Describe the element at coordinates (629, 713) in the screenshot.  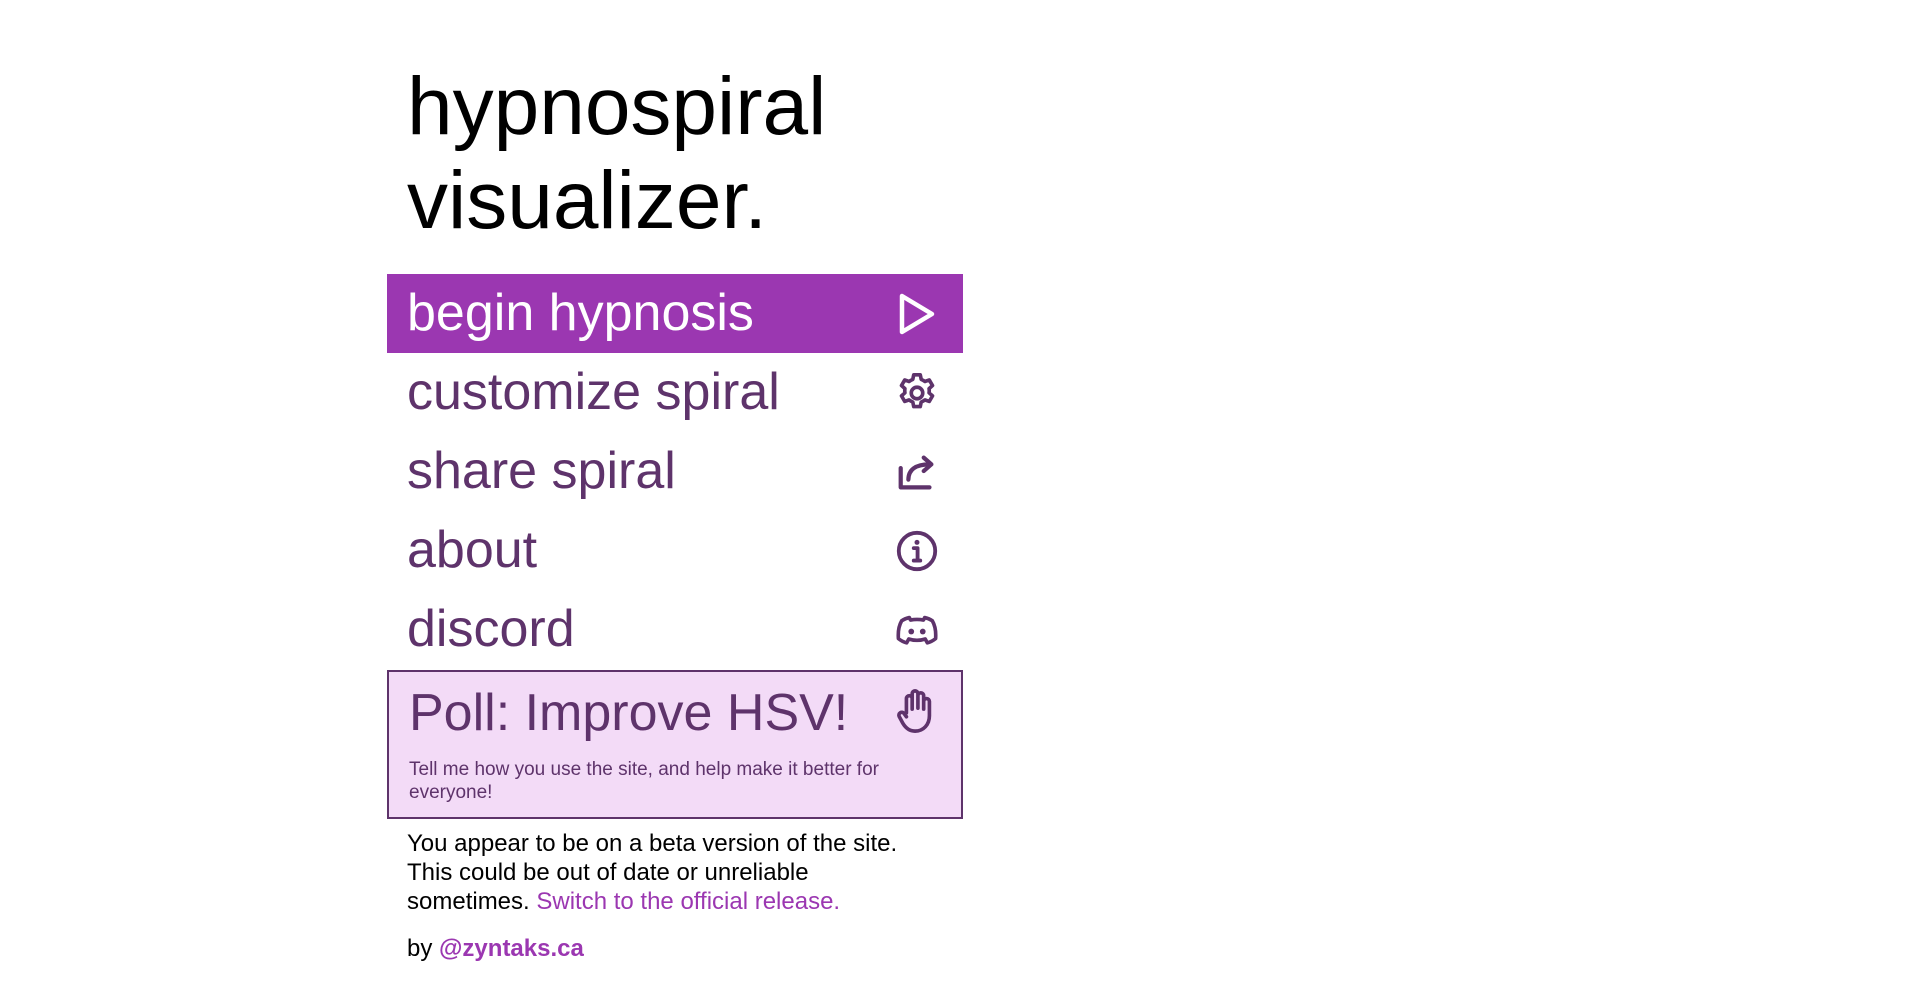
I see `poll-title: Poll: Improve HSV!` at that location.